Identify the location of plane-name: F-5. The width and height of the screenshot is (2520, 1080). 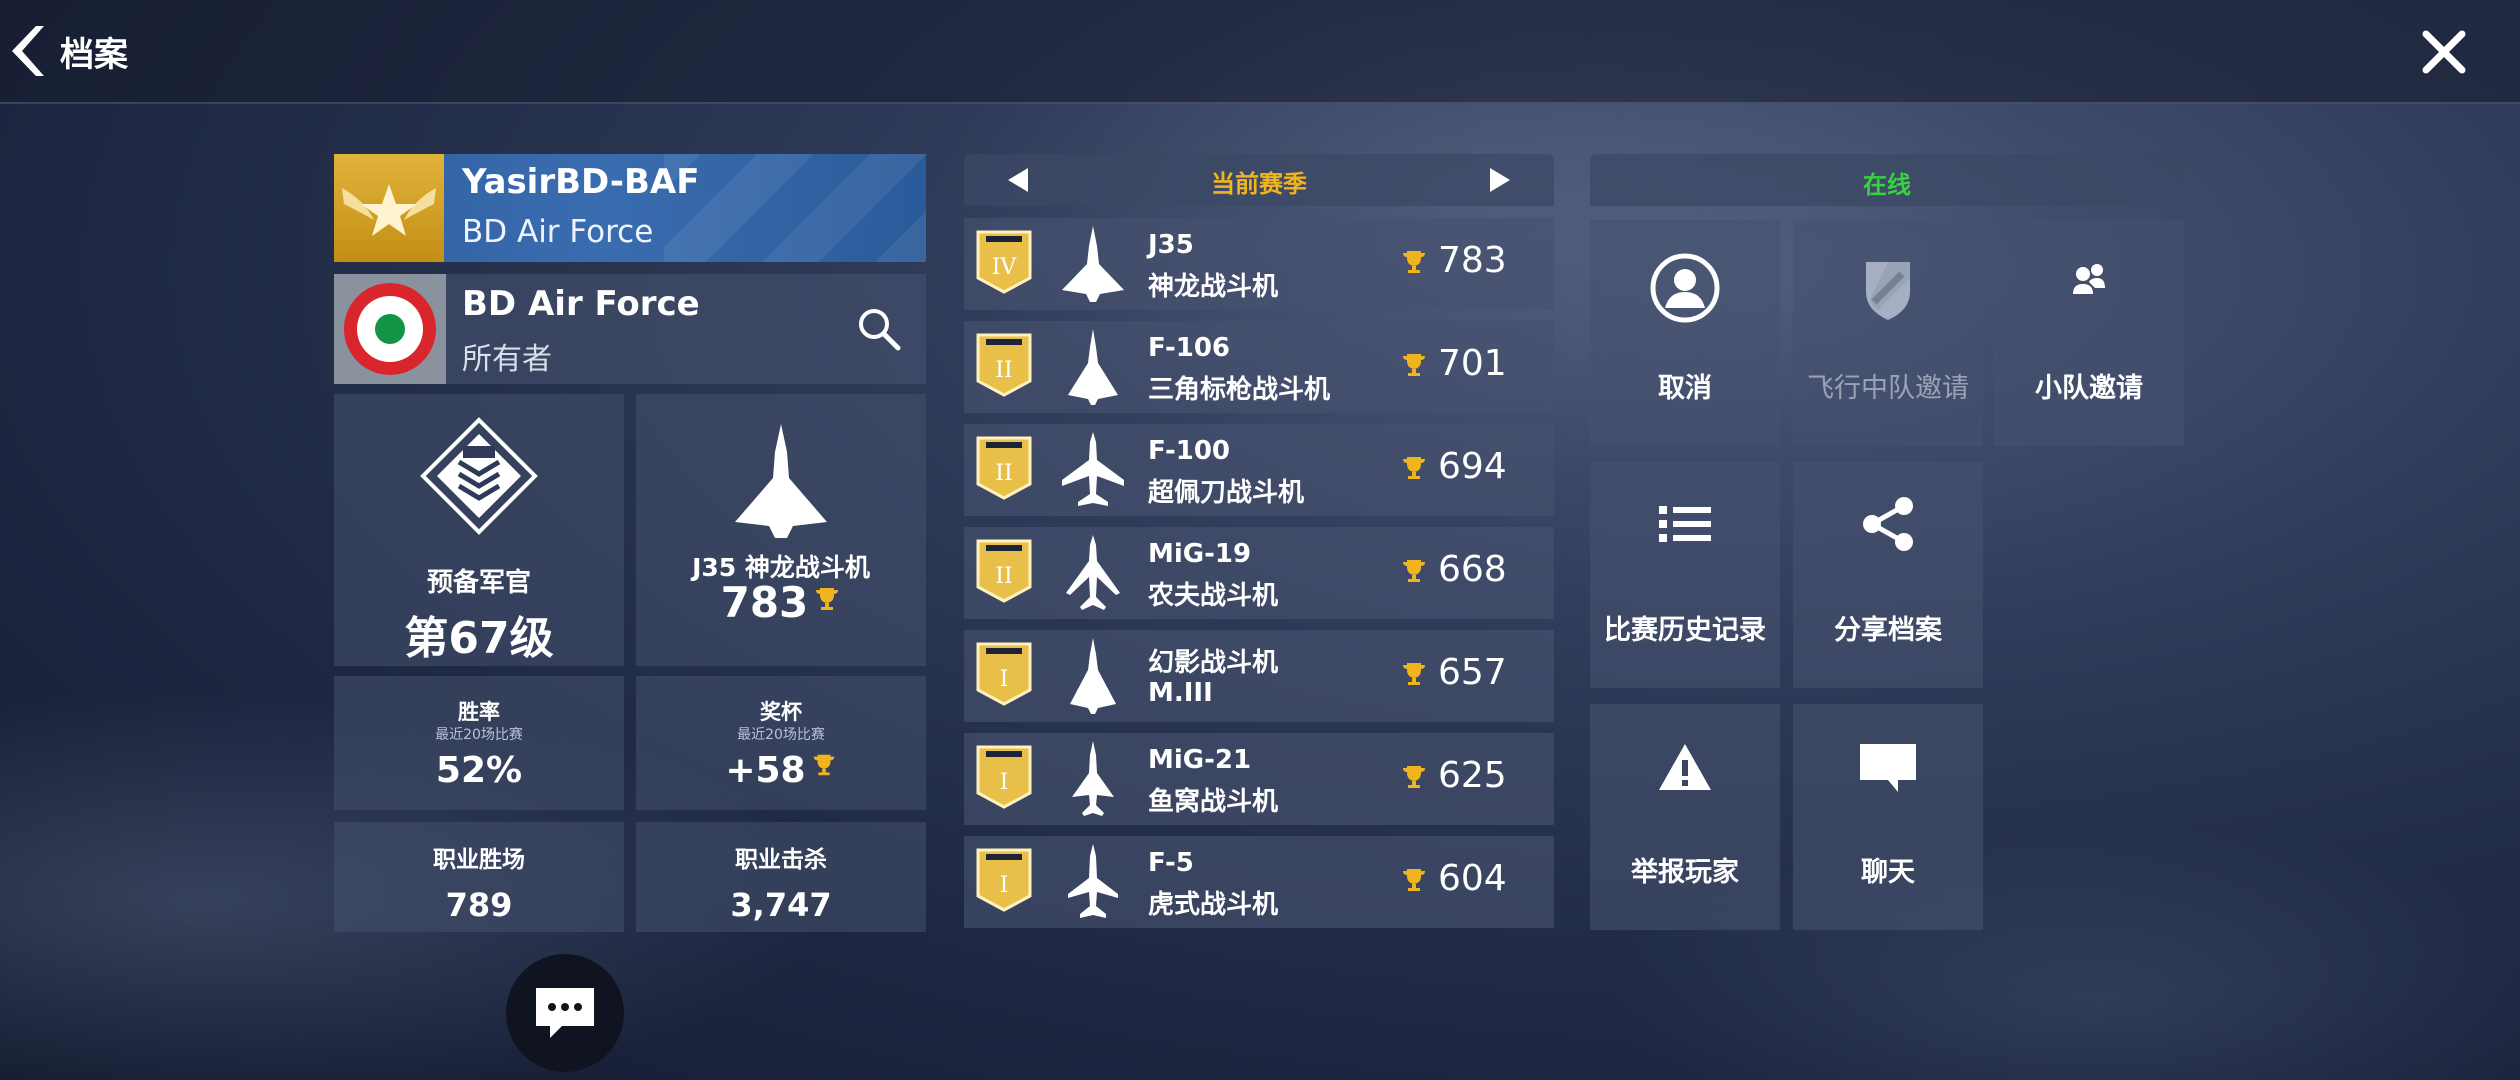
(1171, 863).